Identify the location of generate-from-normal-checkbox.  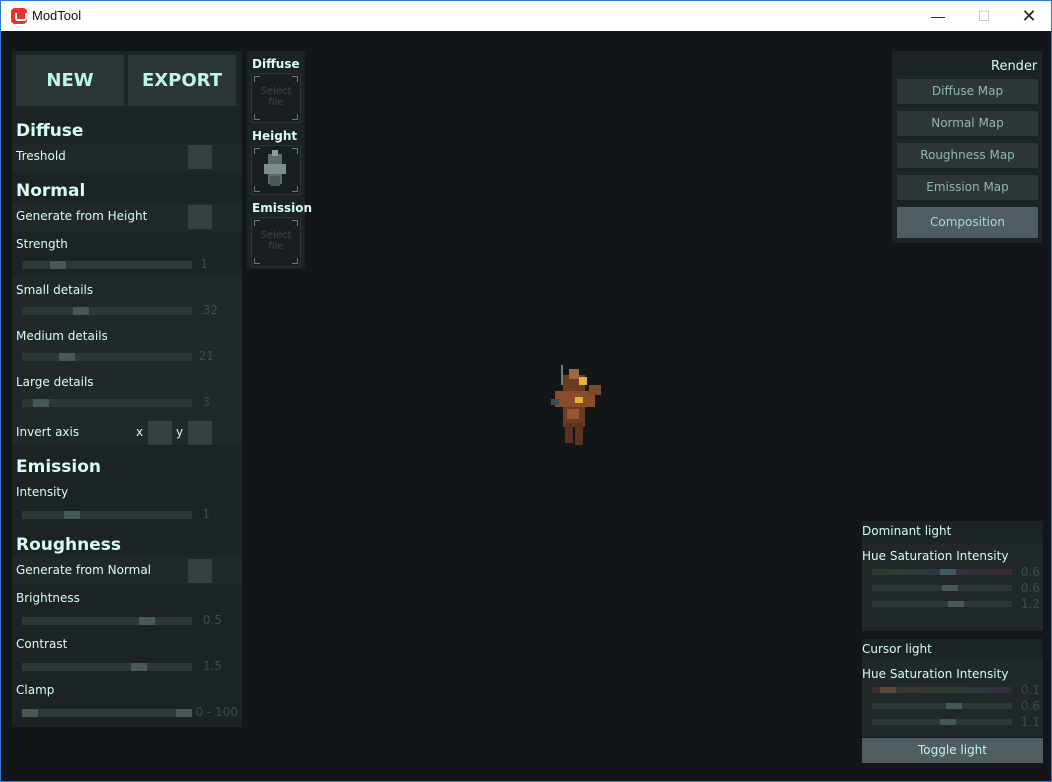
(200, 571).